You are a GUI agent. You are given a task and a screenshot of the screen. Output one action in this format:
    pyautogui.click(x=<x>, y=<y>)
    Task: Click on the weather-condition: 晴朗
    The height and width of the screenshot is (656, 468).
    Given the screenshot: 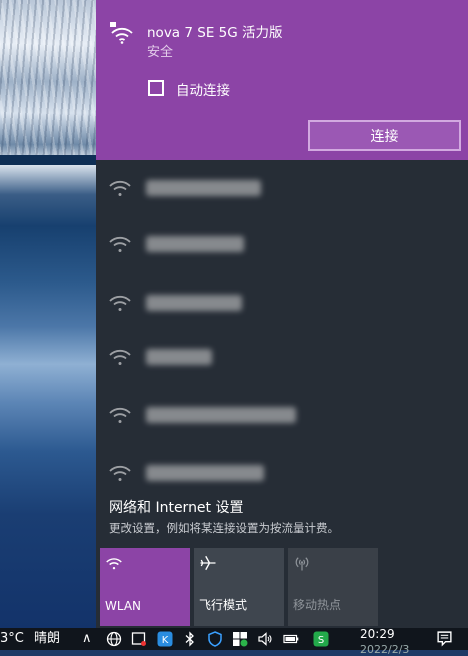 What is the action you would take?
    pyautogui.click(x=47, y=639)
    